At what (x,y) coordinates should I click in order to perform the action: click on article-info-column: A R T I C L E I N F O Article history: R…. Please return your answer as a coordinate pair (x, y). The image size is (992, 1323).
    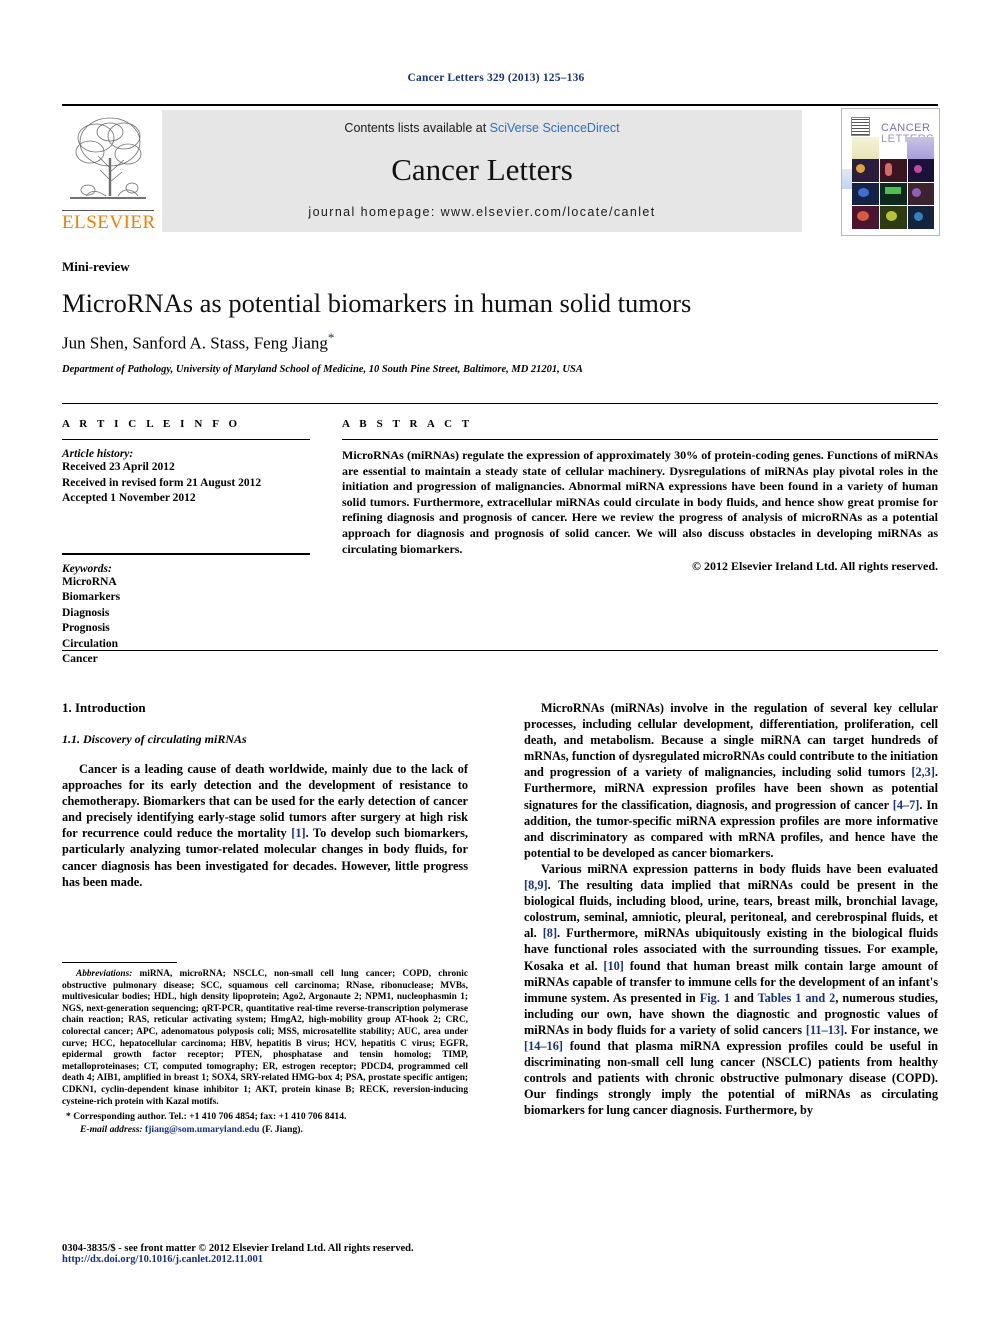
    Looking at the image, I should click on (186, 543).